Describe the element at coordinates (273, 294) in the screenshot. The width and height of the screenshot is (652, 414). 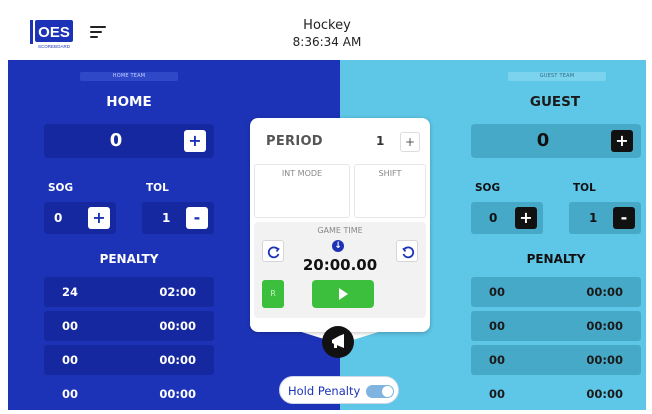
I see `reset-button: R` at that location.